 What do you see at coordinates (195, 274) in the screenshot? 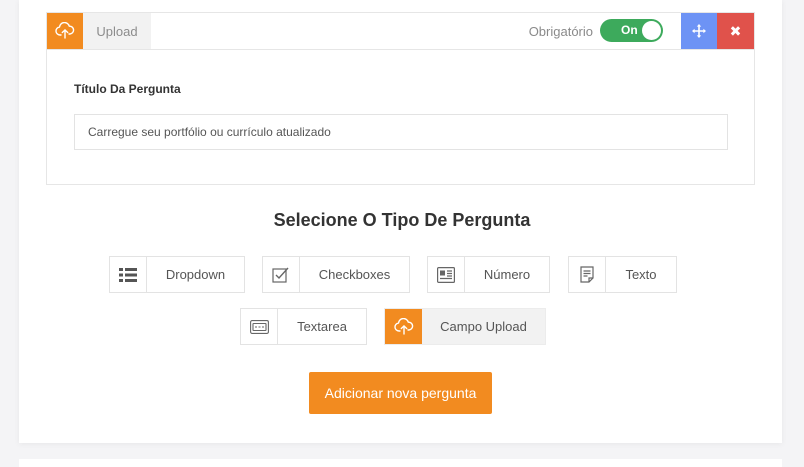
I see `option-label: Dropdown` at bounding box center [195, 274].